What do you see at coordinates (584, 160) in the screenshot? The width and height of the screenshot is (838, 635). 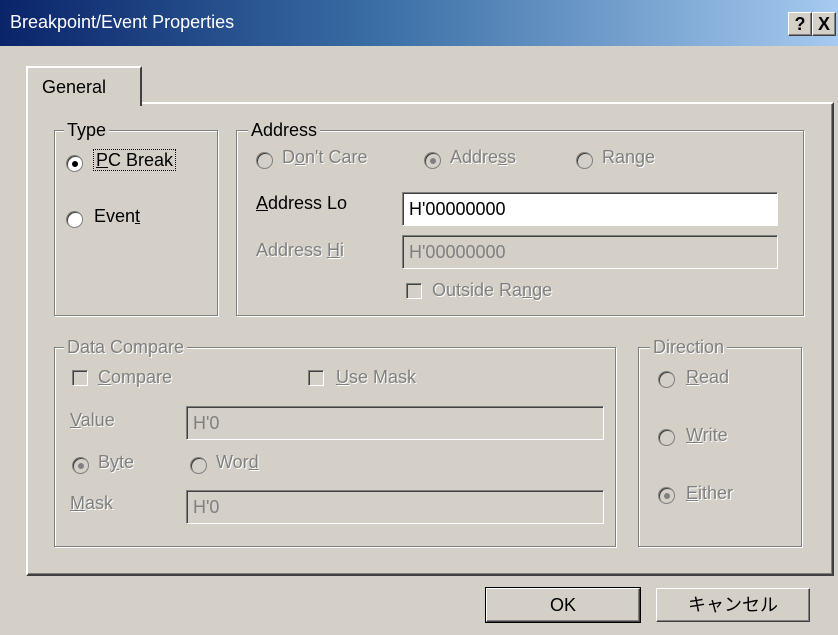 I see `range-radio` at bounding box center [584, 160].